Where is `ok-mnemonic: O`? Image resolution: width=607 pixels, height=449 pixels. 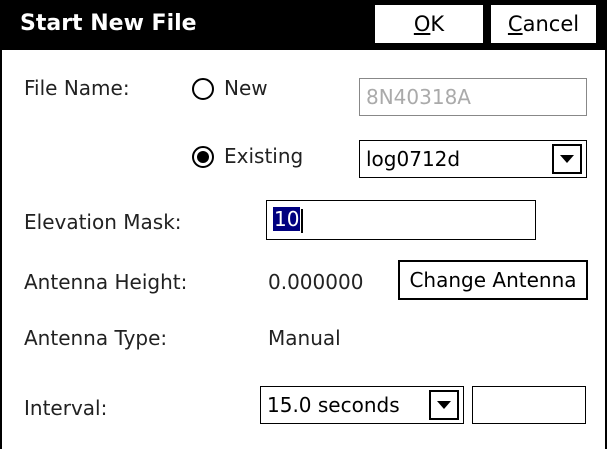 ok-mnemonic: O is located at coordinates (422, 24).